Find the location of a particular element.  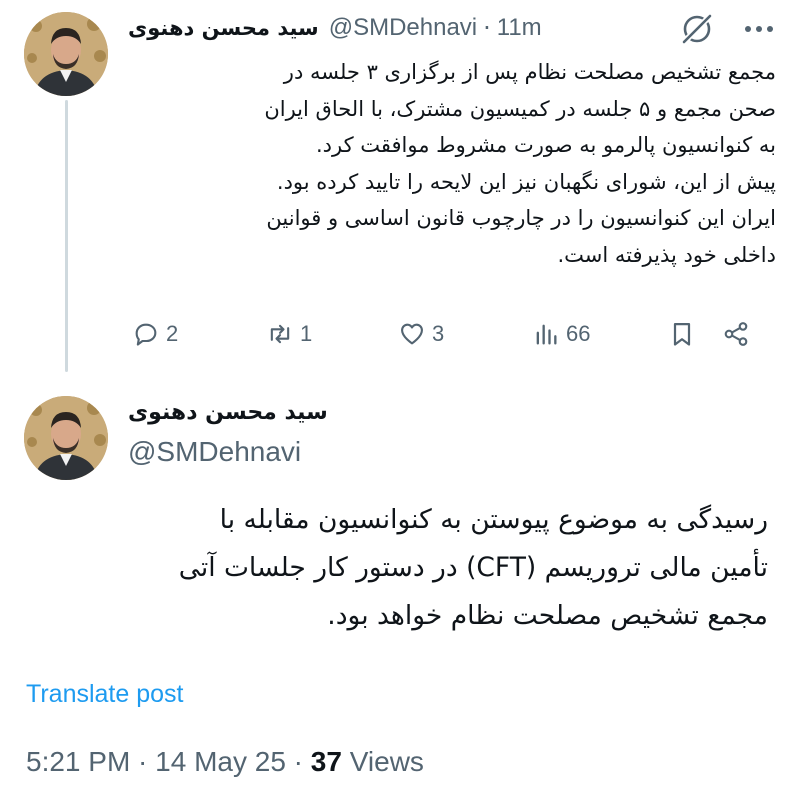

bookmark-icon is located at coordinates (682, 334).